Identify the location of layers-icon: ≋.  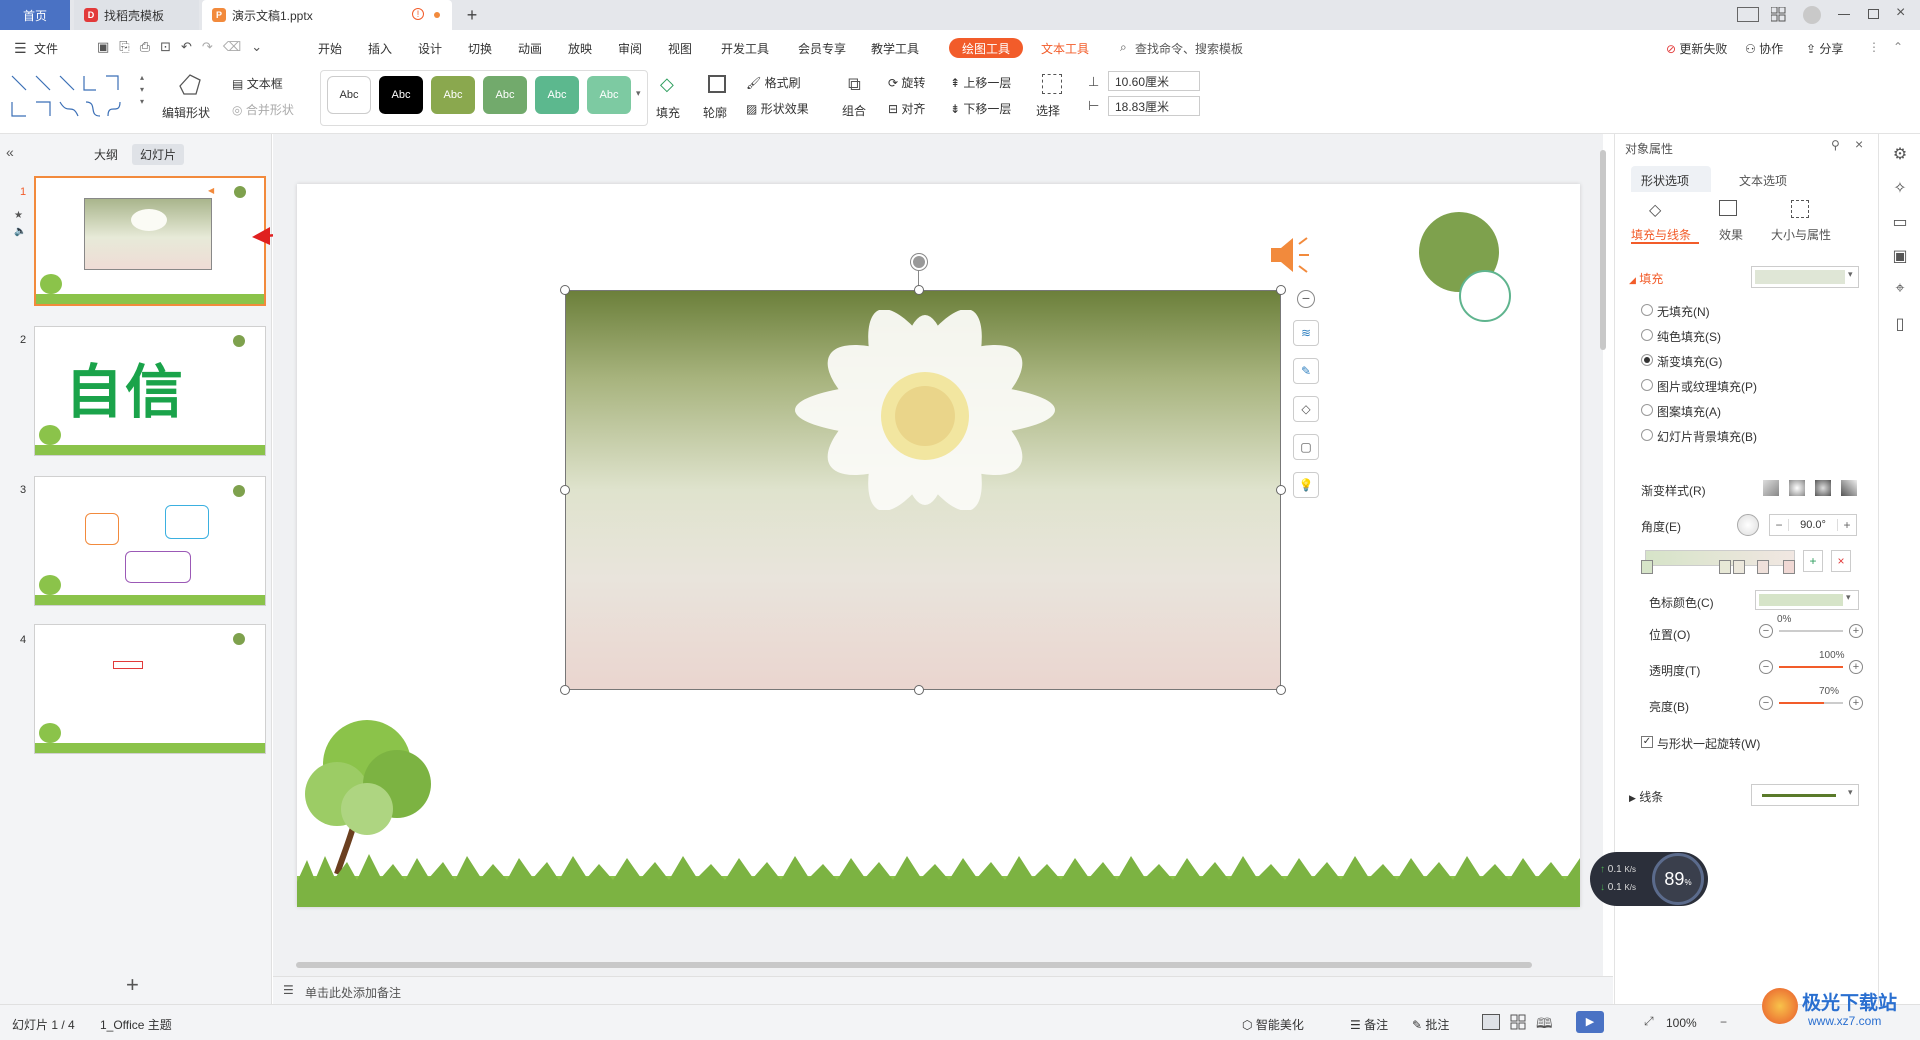
(1306, 333).